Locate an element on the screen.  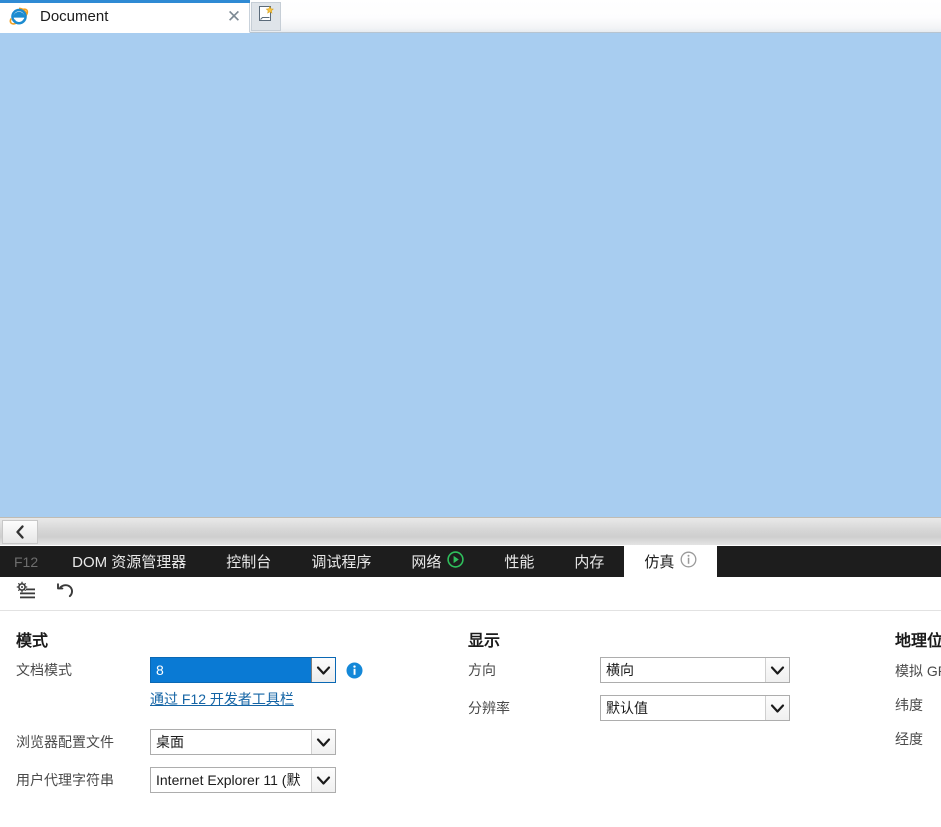
geolocation-section: 地理位置 模拟 GPS 纬度 经度 is located at coordinates (918, 683).